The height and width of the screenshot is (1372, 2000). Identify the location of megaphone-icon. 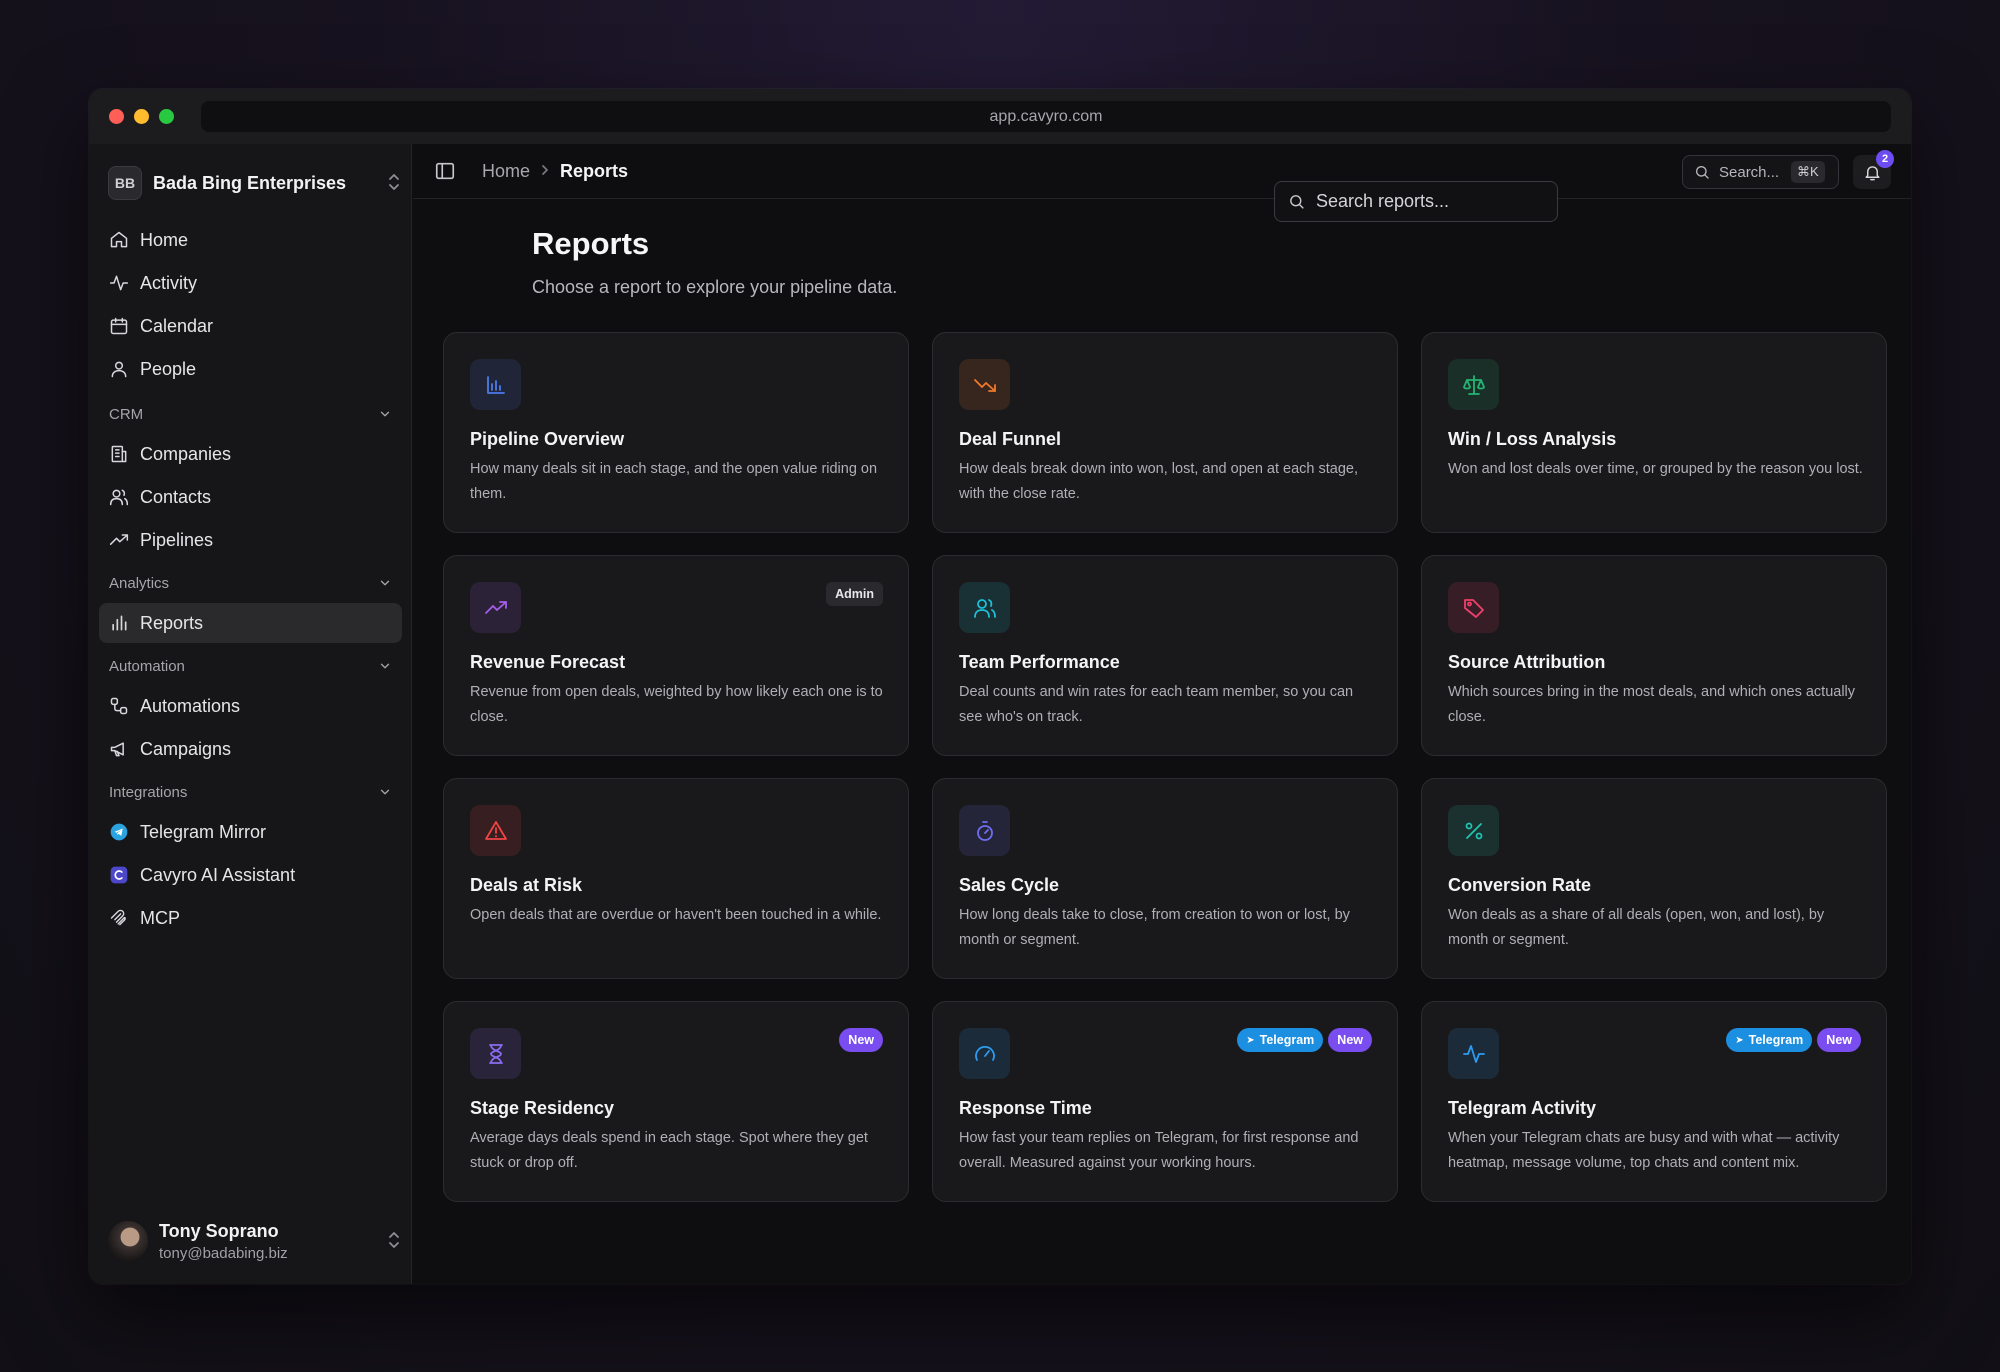
(117, 749).